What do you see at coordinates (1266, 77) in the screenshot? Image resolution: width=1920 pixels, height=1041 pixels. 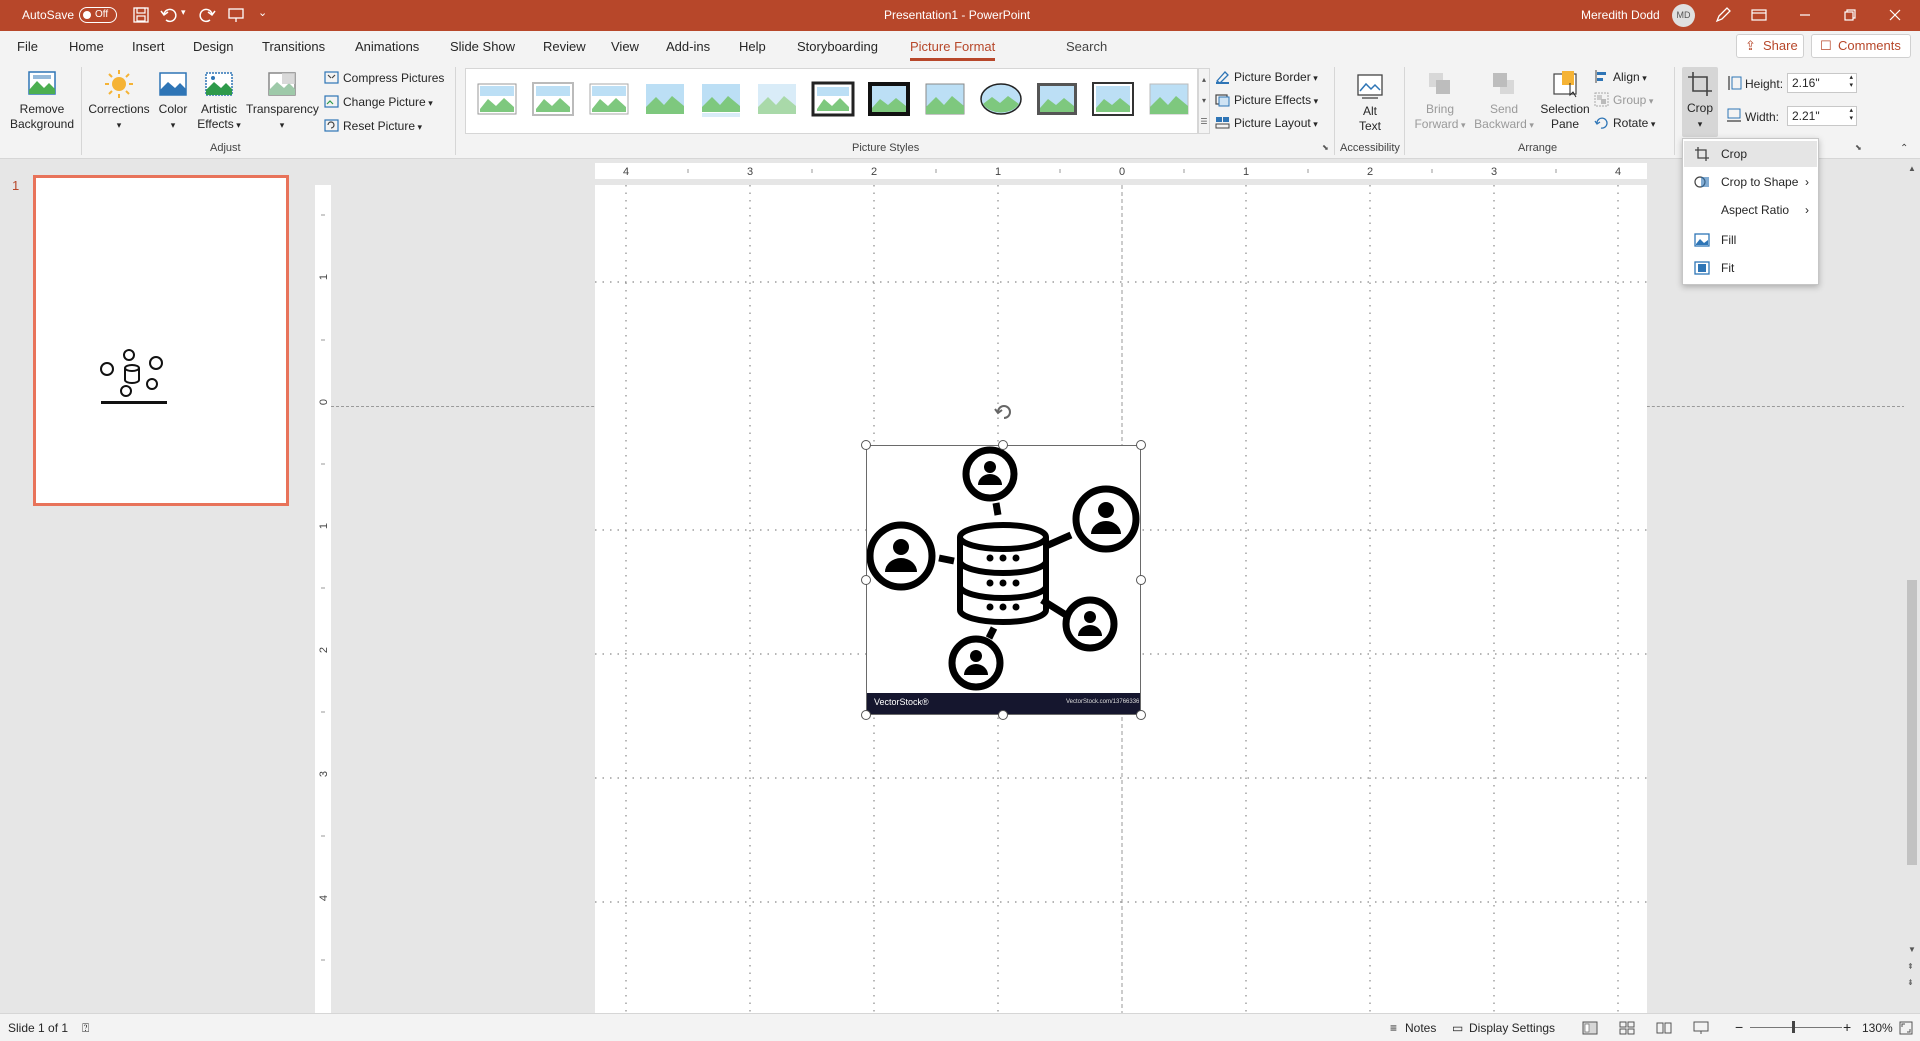 I see `picture-border-button: Picture Border ▾` at bounding box center [1266, 77].